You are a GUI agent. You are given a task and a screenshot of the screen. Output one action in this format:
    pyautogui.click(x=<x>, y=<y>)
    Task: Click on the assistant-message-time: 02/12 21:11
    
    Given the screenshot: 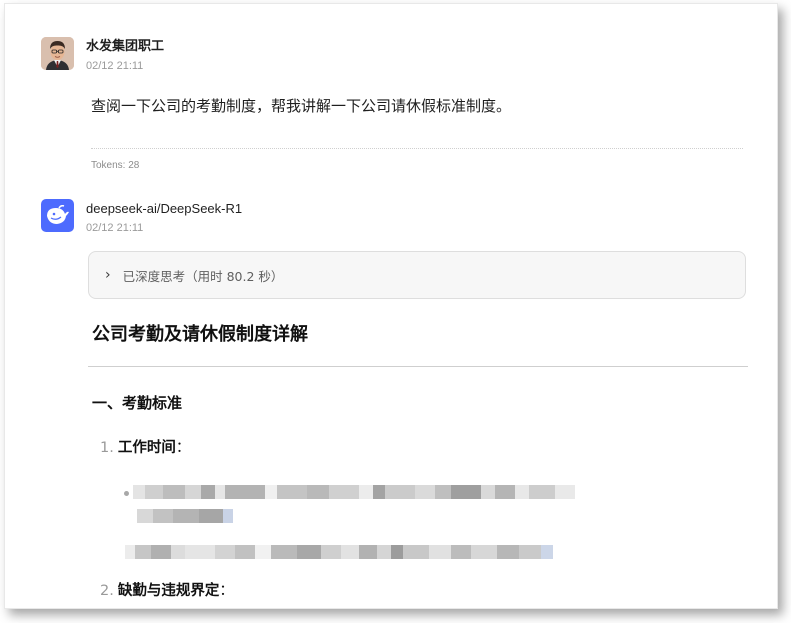 What is the action you would take?
    pyautogui.click(x=115, y=228)
    